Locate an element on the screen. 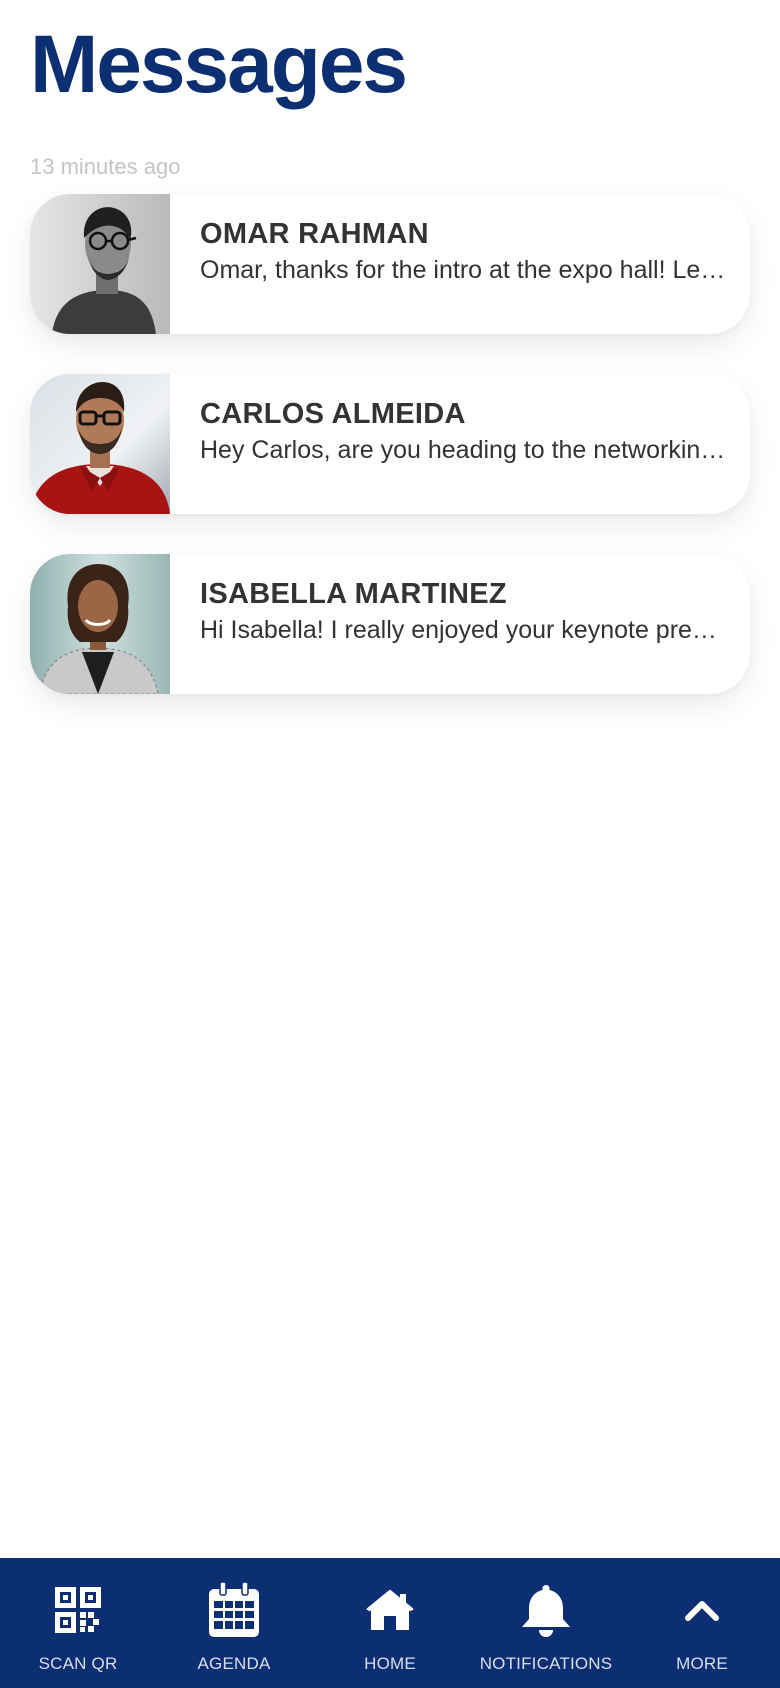  tab-more: MORE is located at coordinates (702, 1623).